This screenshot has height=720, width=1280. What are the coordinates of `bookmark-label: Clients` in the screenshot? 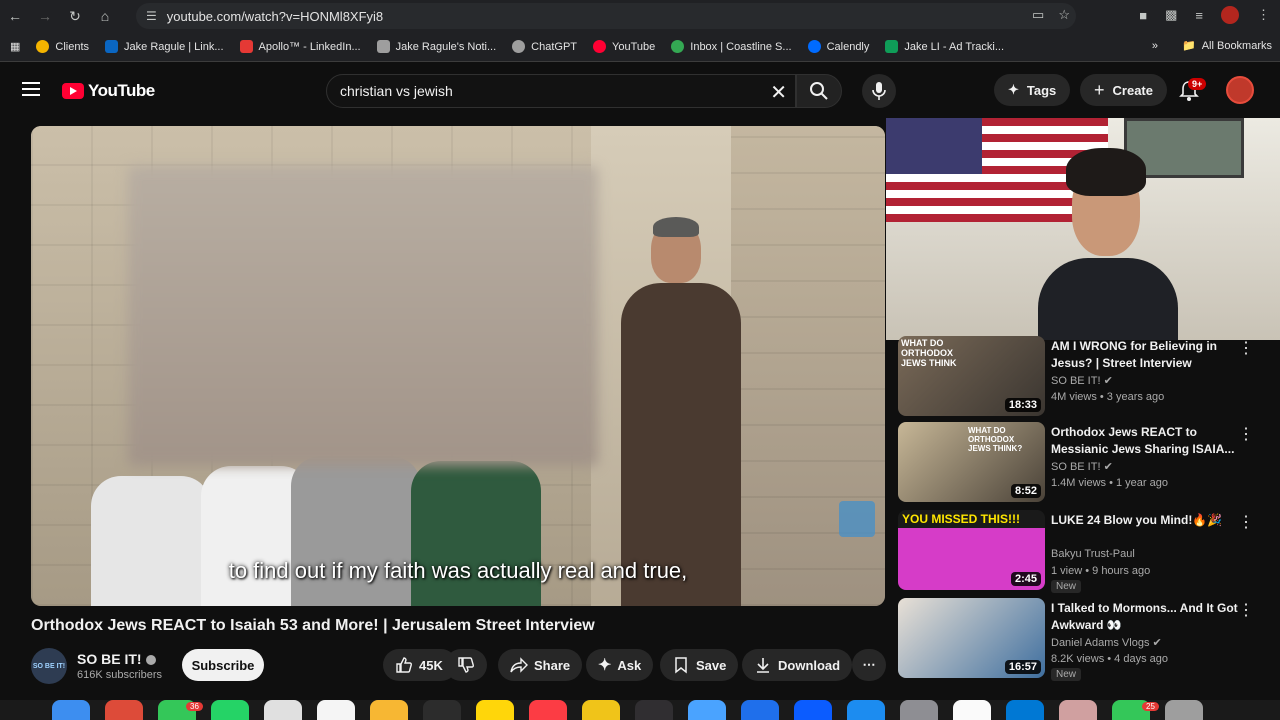 It's located at (72, 46).